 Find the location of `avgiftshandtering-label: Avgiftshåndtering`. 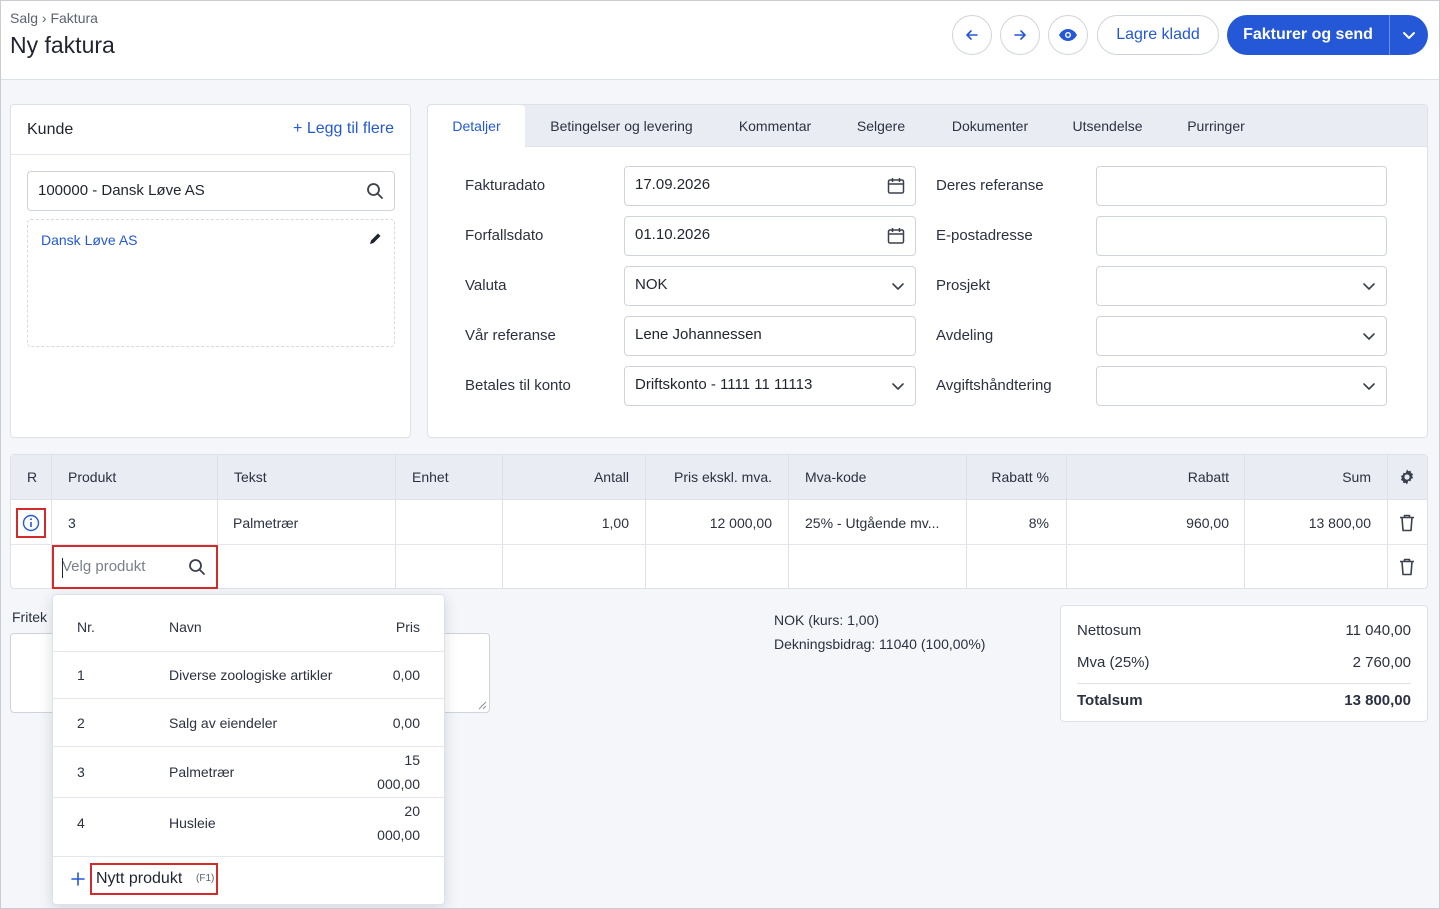

avgiftshandtering-label: Avgiftshåndtering is located at coordinates (994, 385).